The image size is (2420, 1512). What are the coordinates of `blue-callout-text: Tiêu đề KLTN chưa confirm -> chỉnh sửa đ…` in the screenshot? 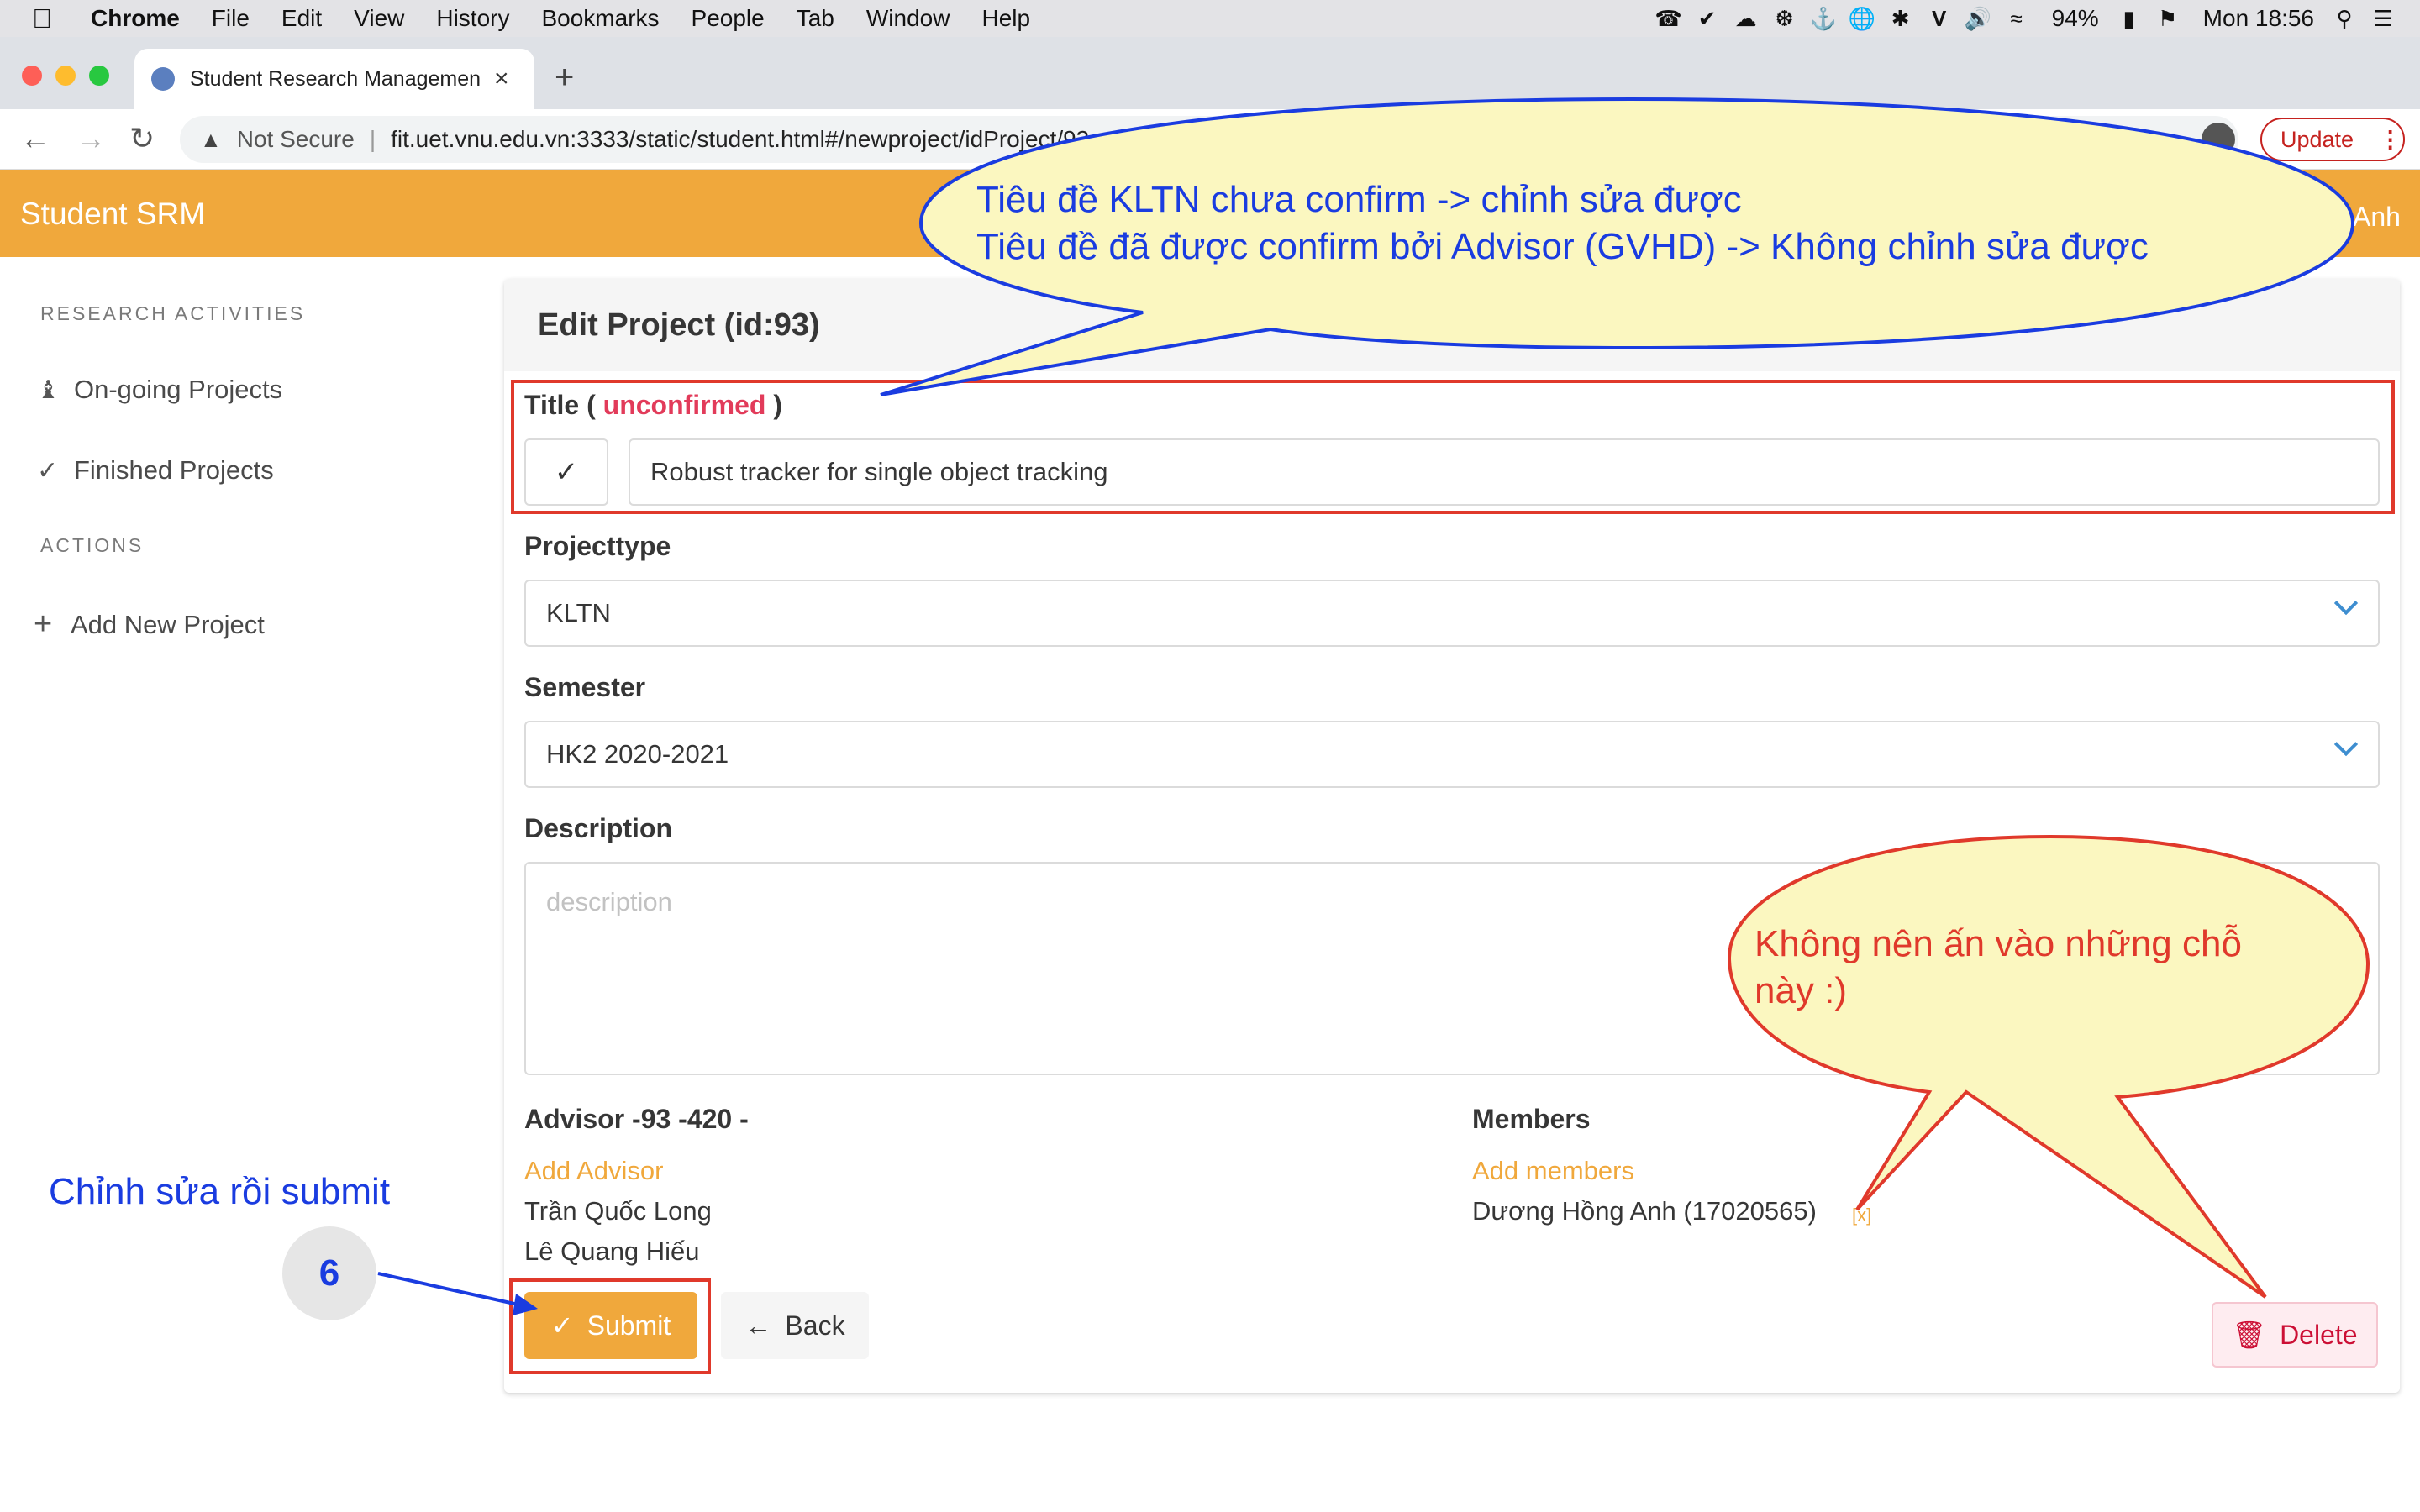 It's located at (1562, 223).